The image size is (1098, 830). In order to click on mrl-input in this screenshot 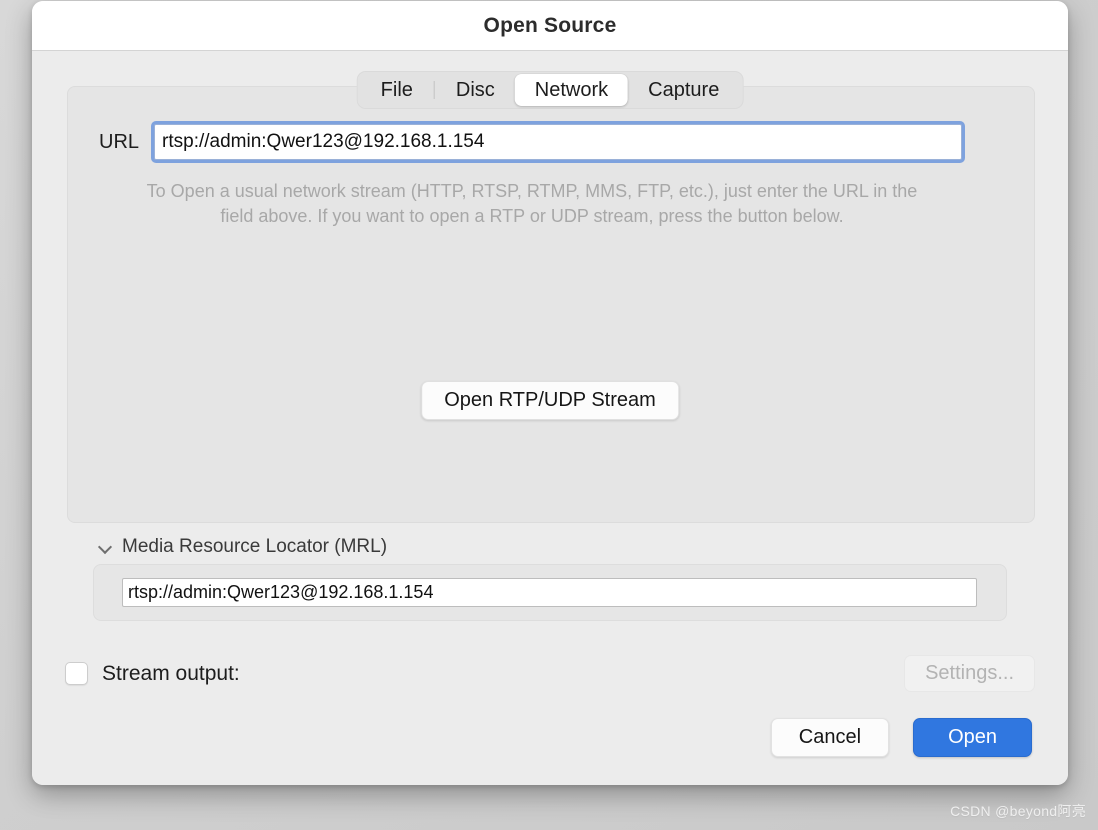, I will do `click(549, 592)`.